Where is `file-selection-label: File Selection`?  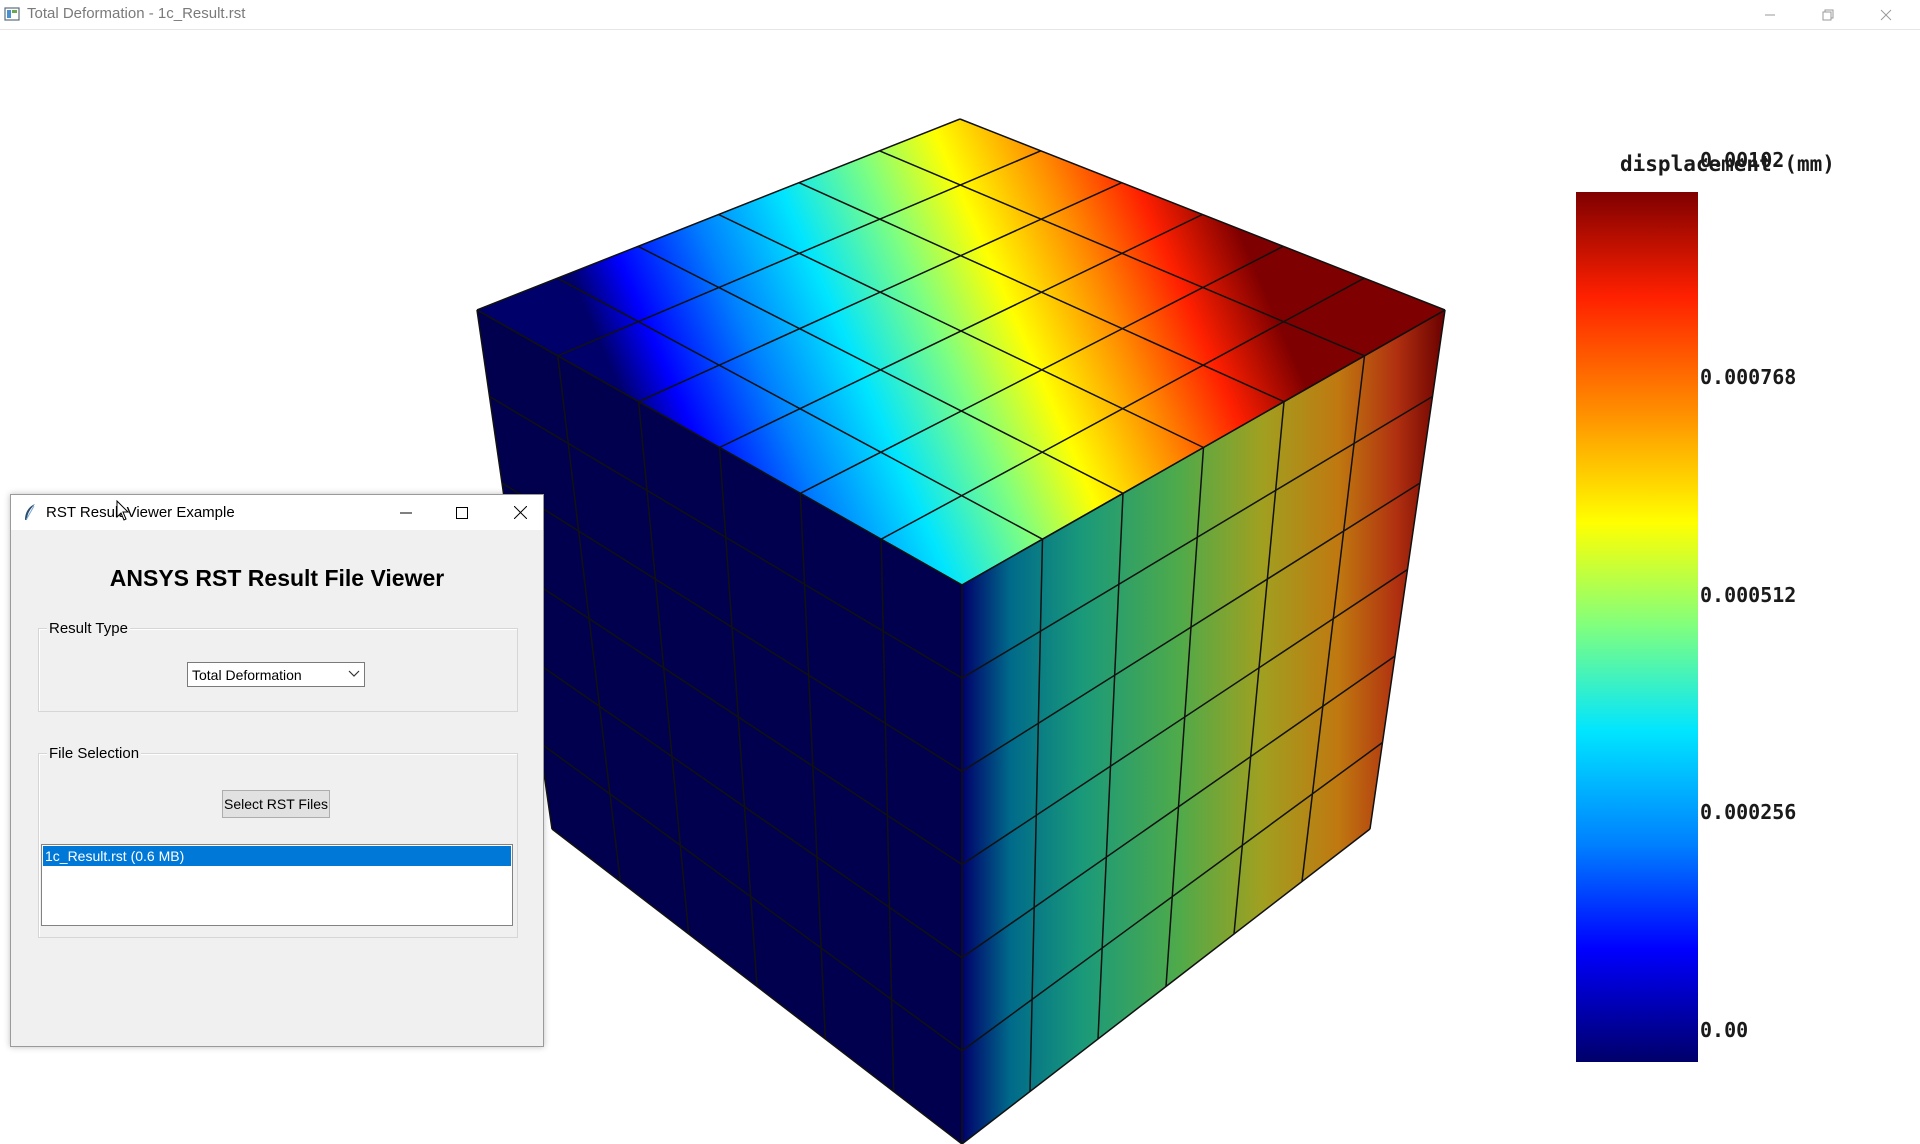 file-selection-label: File Selection is located at coordinates (94, 753).